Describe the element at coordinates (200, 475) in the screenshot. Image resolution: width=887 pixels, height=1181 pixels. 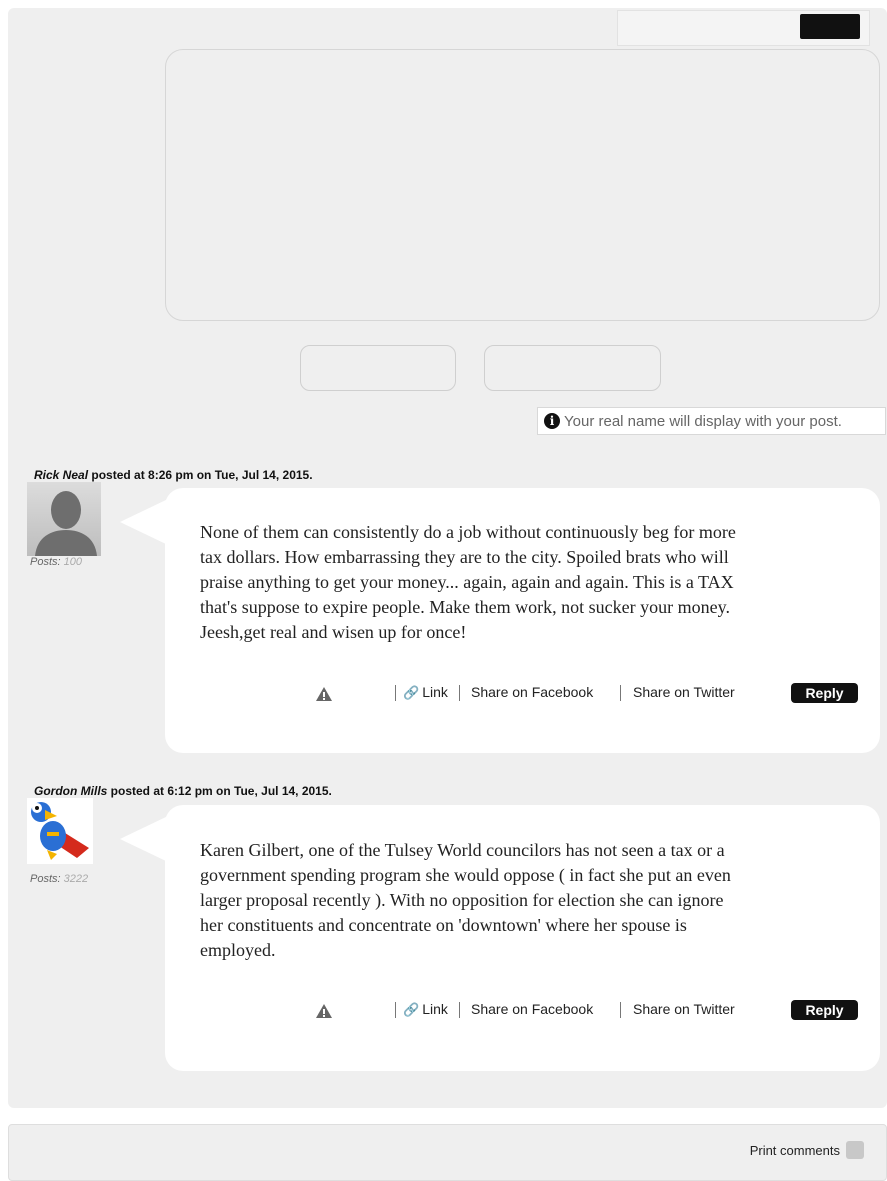
I see `comment-meta: posted at 8:26 pm on Tue, Jul 14, 2015.` at that location.